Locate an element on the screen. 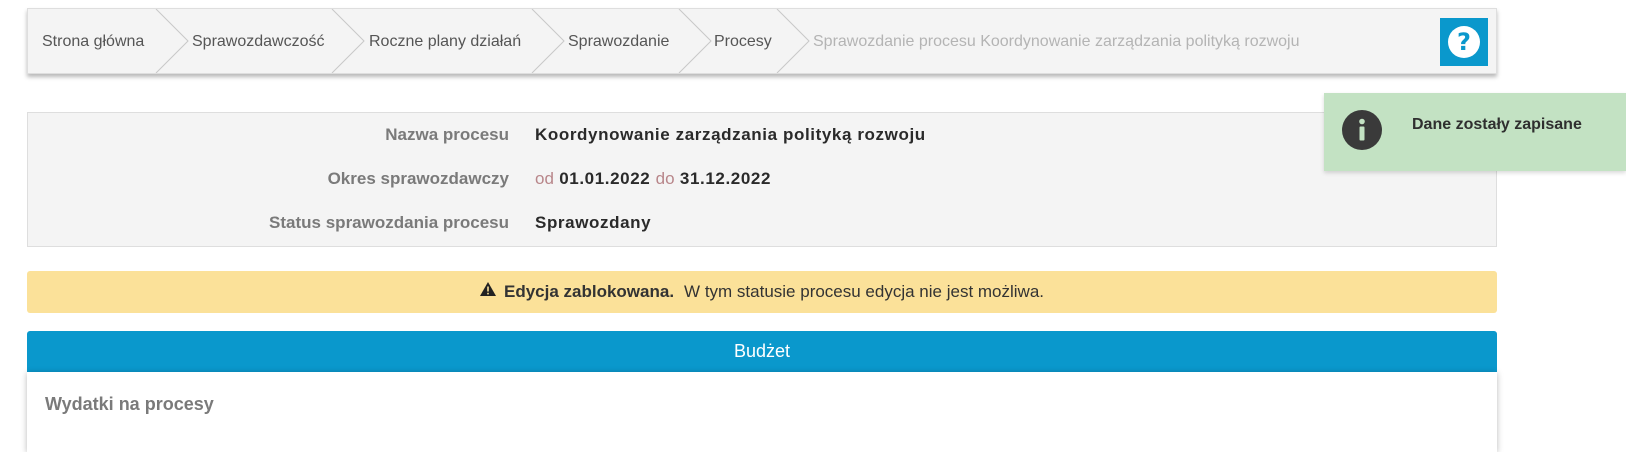  info-circle-icon is located at coordinates (1362, 130).